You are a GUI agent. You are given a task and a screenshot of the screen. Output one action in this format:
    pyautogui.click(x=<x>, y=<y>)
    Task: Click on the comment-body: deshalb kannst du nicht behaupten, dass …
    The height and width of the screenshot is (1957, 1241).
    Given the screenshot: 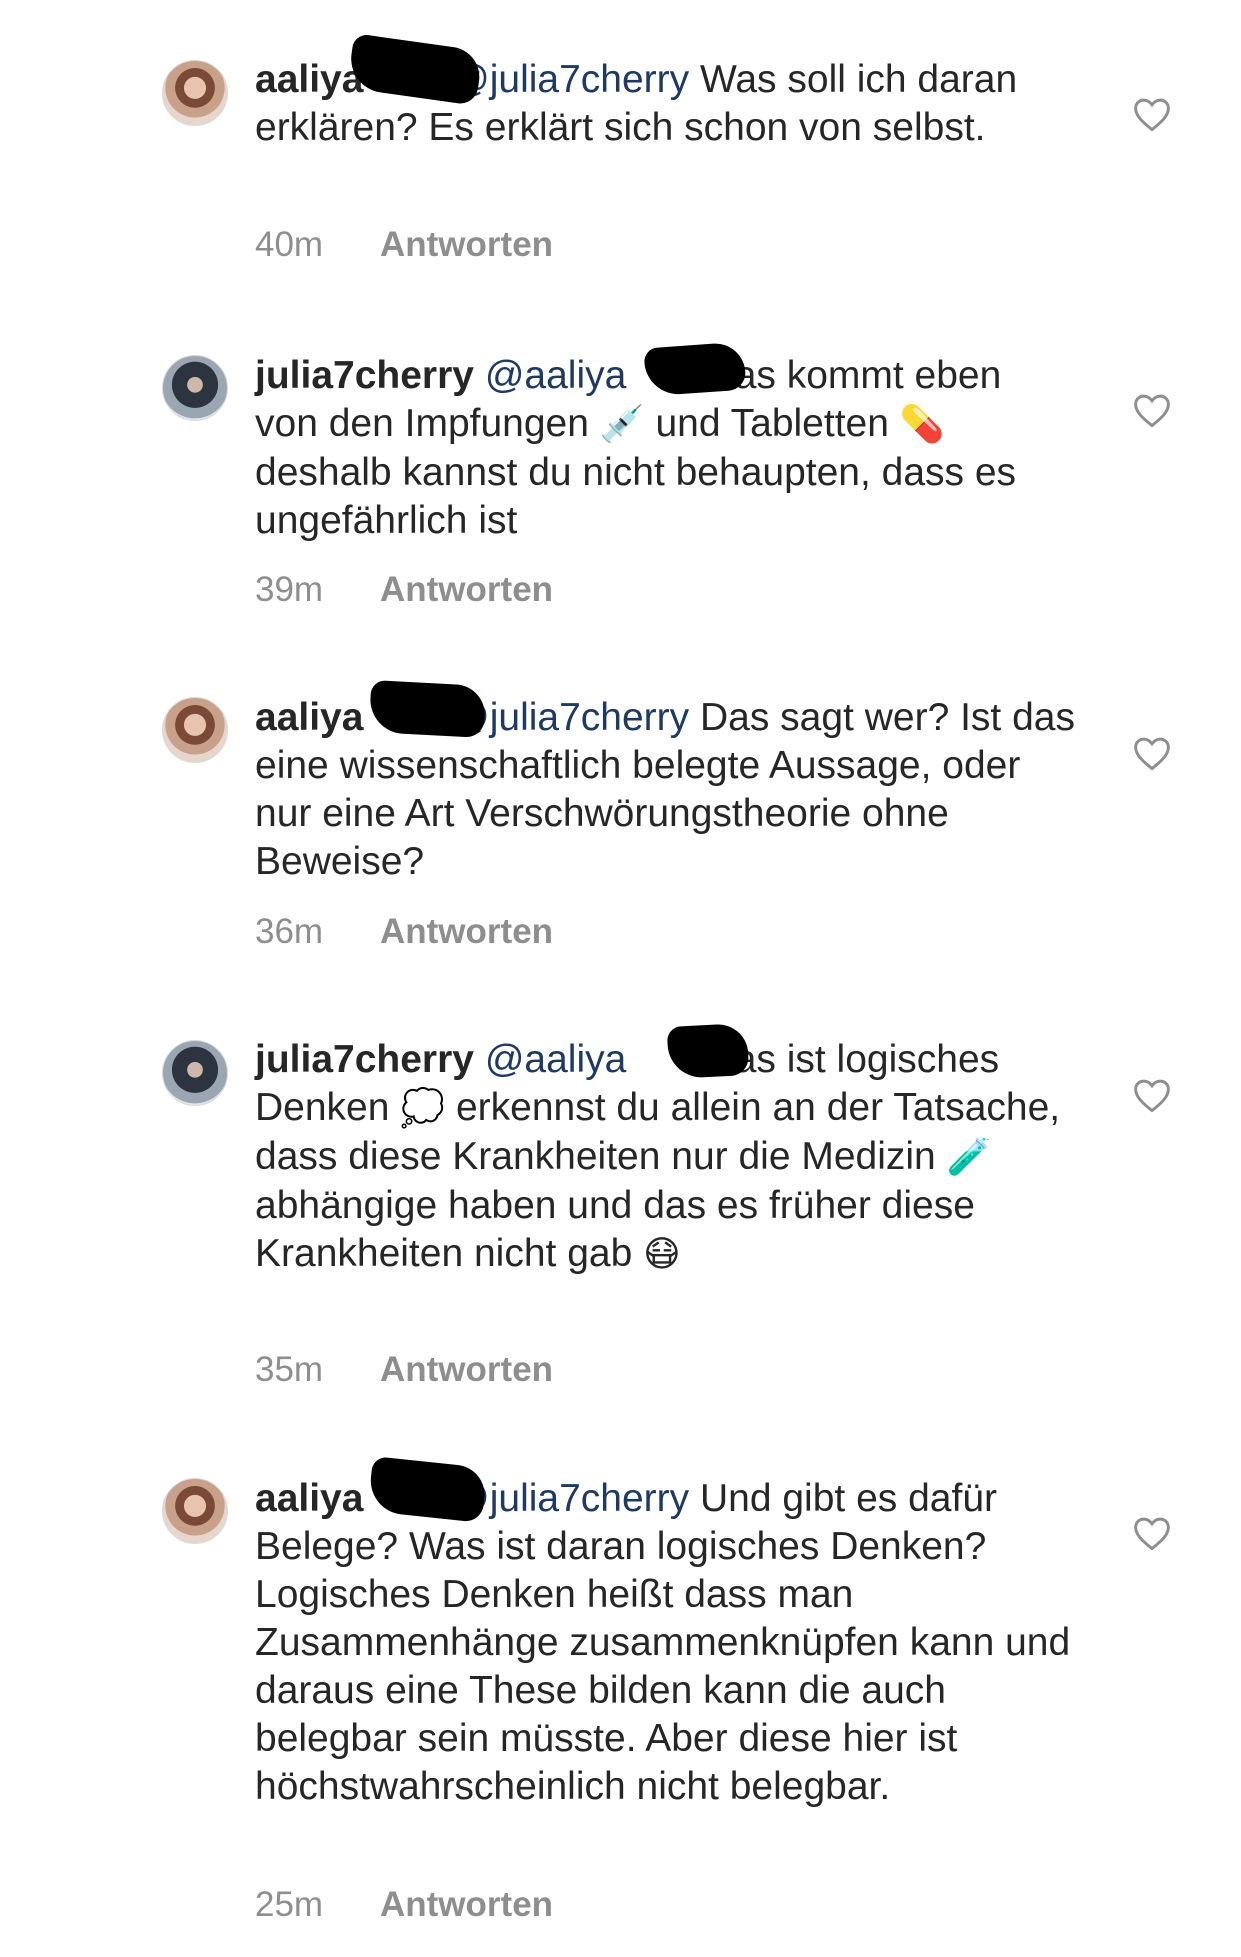 What is the action you would take?
    pyautogui.click(x=636, y=496)
    